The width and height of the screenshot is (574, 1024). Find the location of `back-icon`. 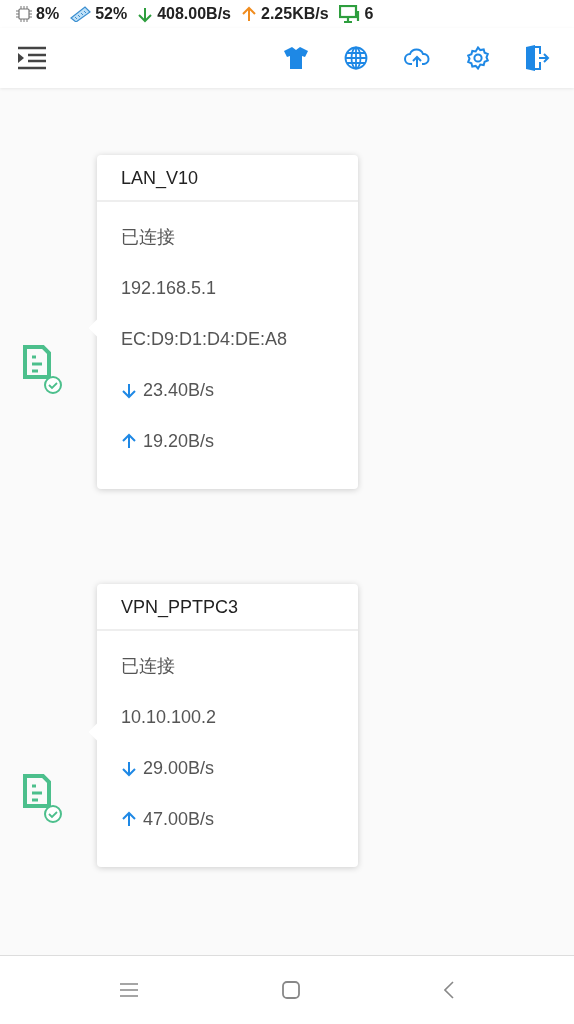

back-icon is located at coordinates (449, 990).